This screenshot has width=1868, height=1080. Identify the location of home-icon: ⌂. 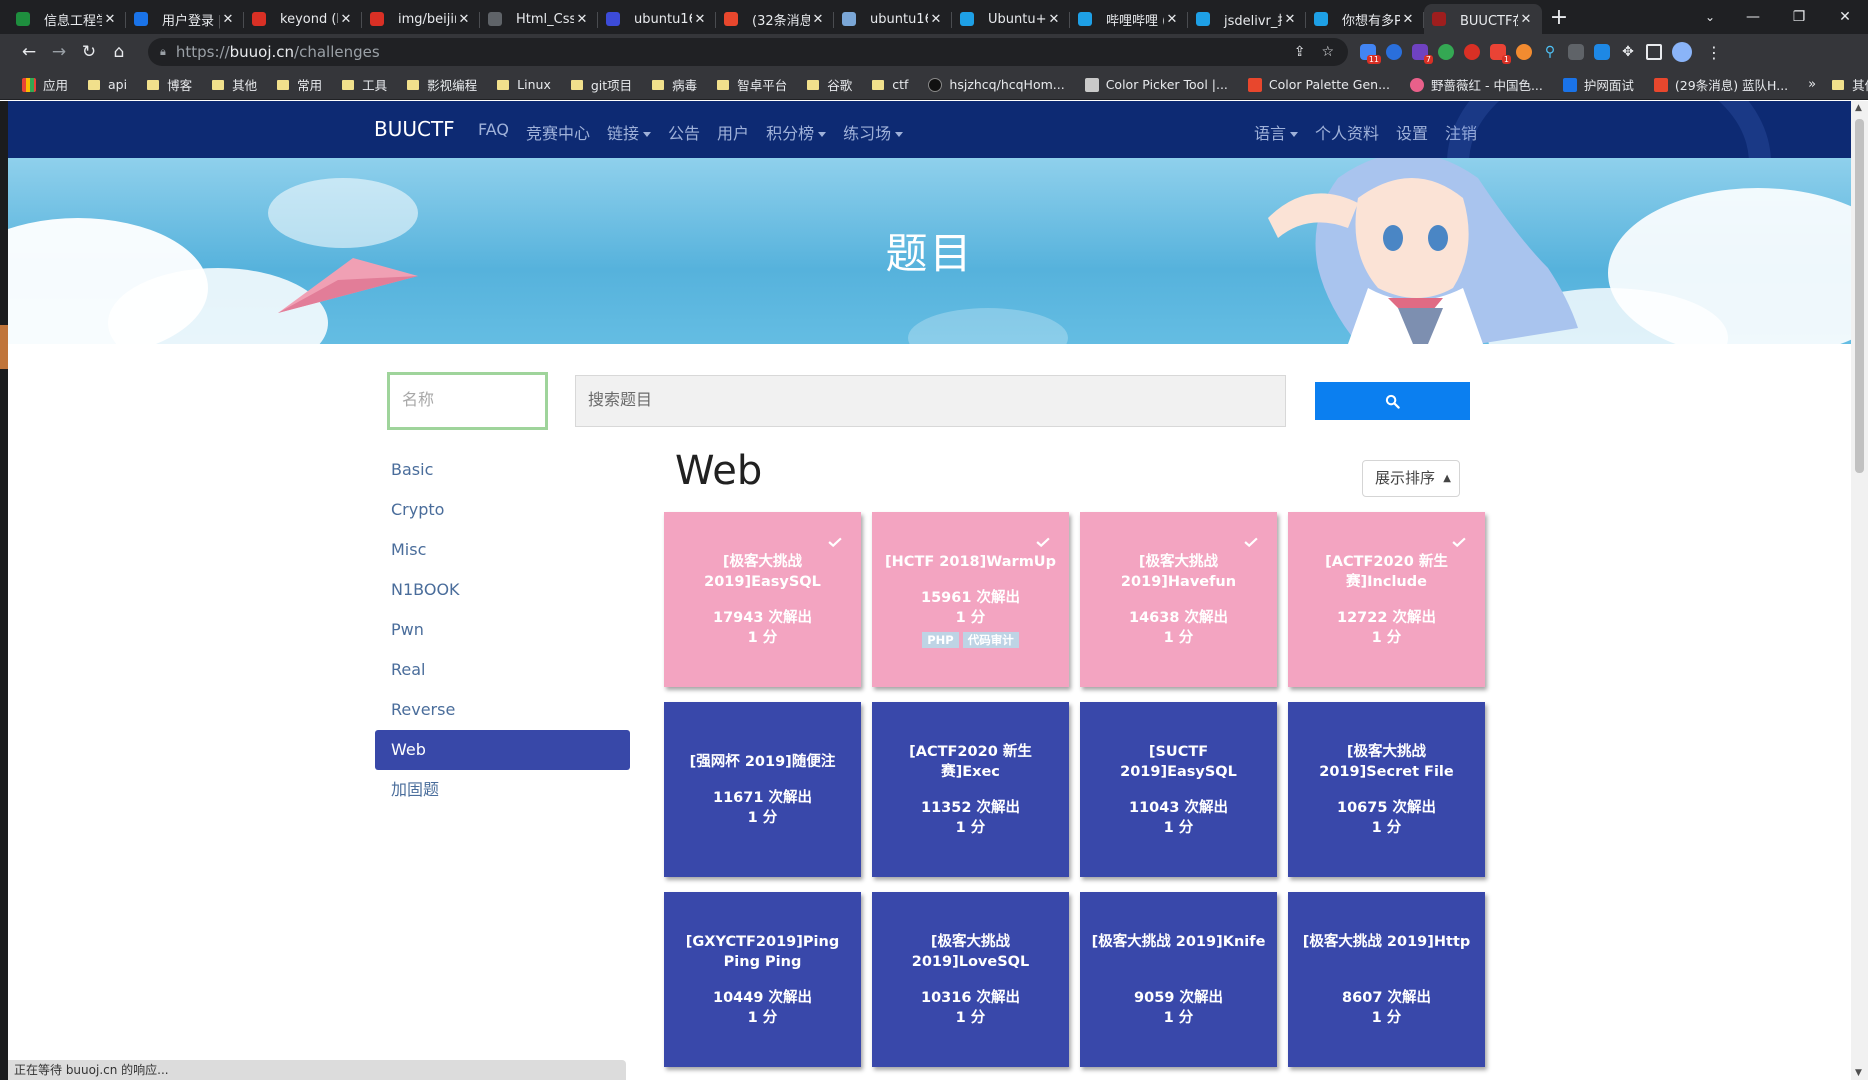
(119, 52).